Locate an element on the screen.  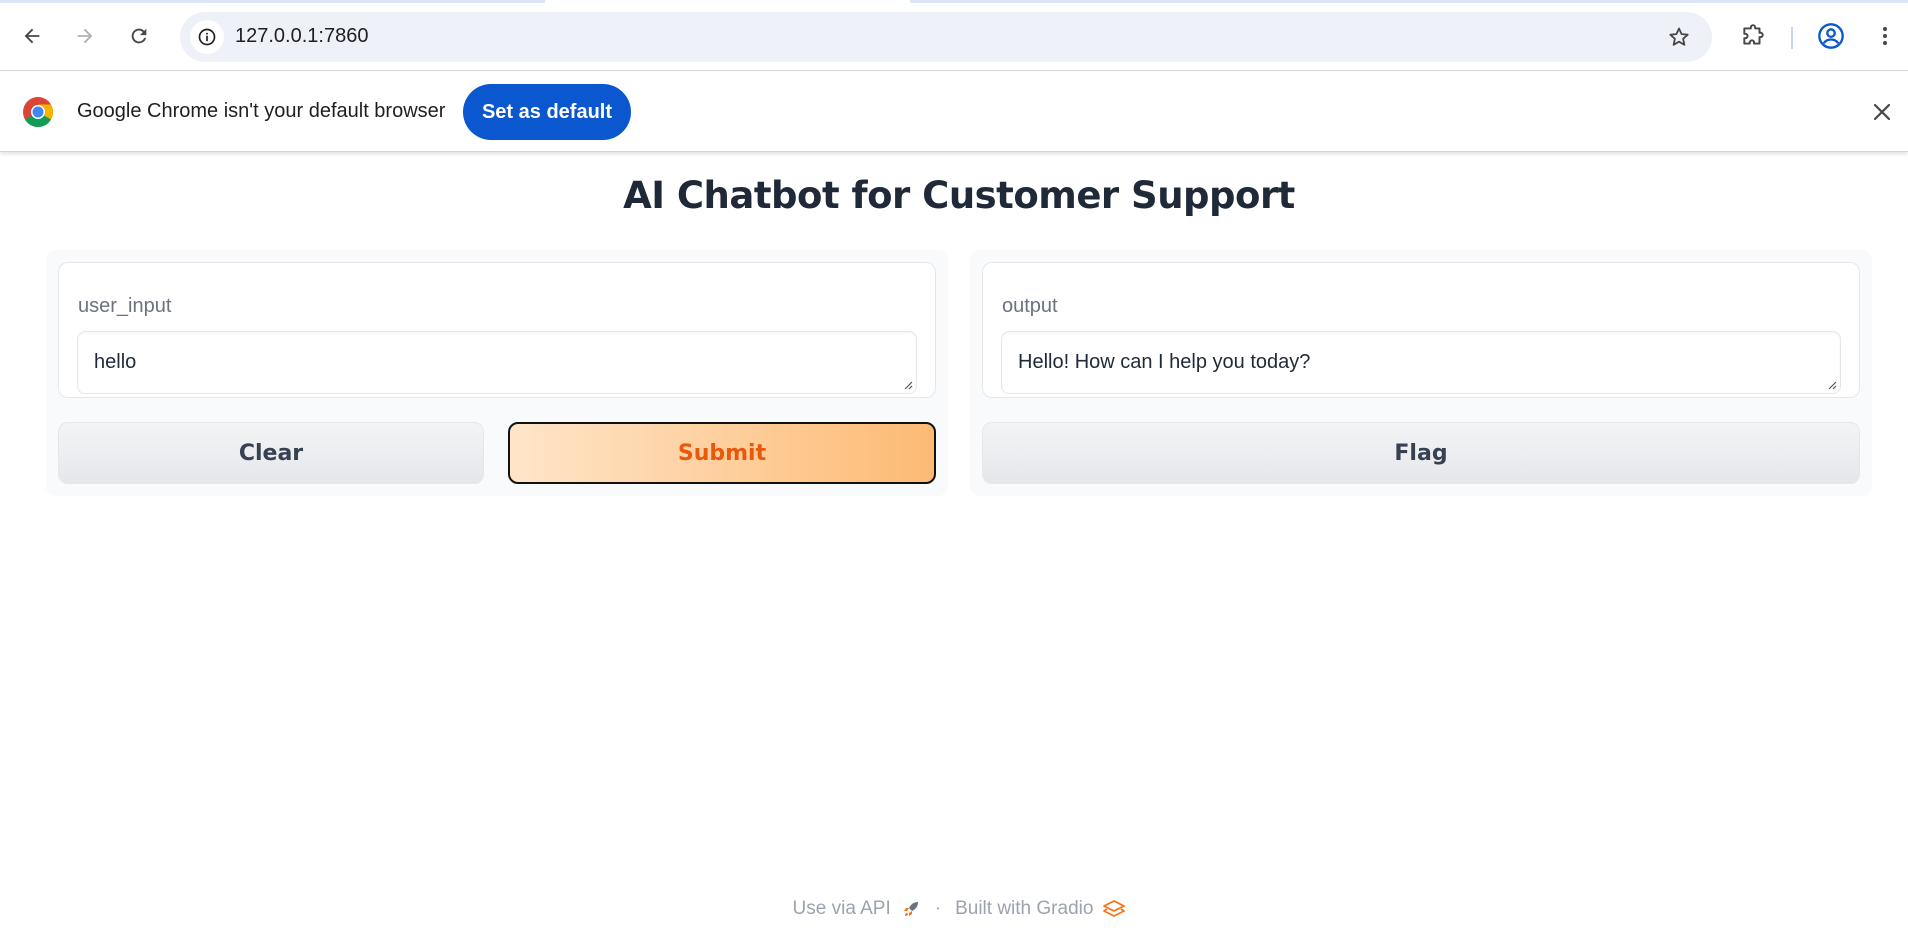
menu-dots-icon is located at coordinates (1885, 36).